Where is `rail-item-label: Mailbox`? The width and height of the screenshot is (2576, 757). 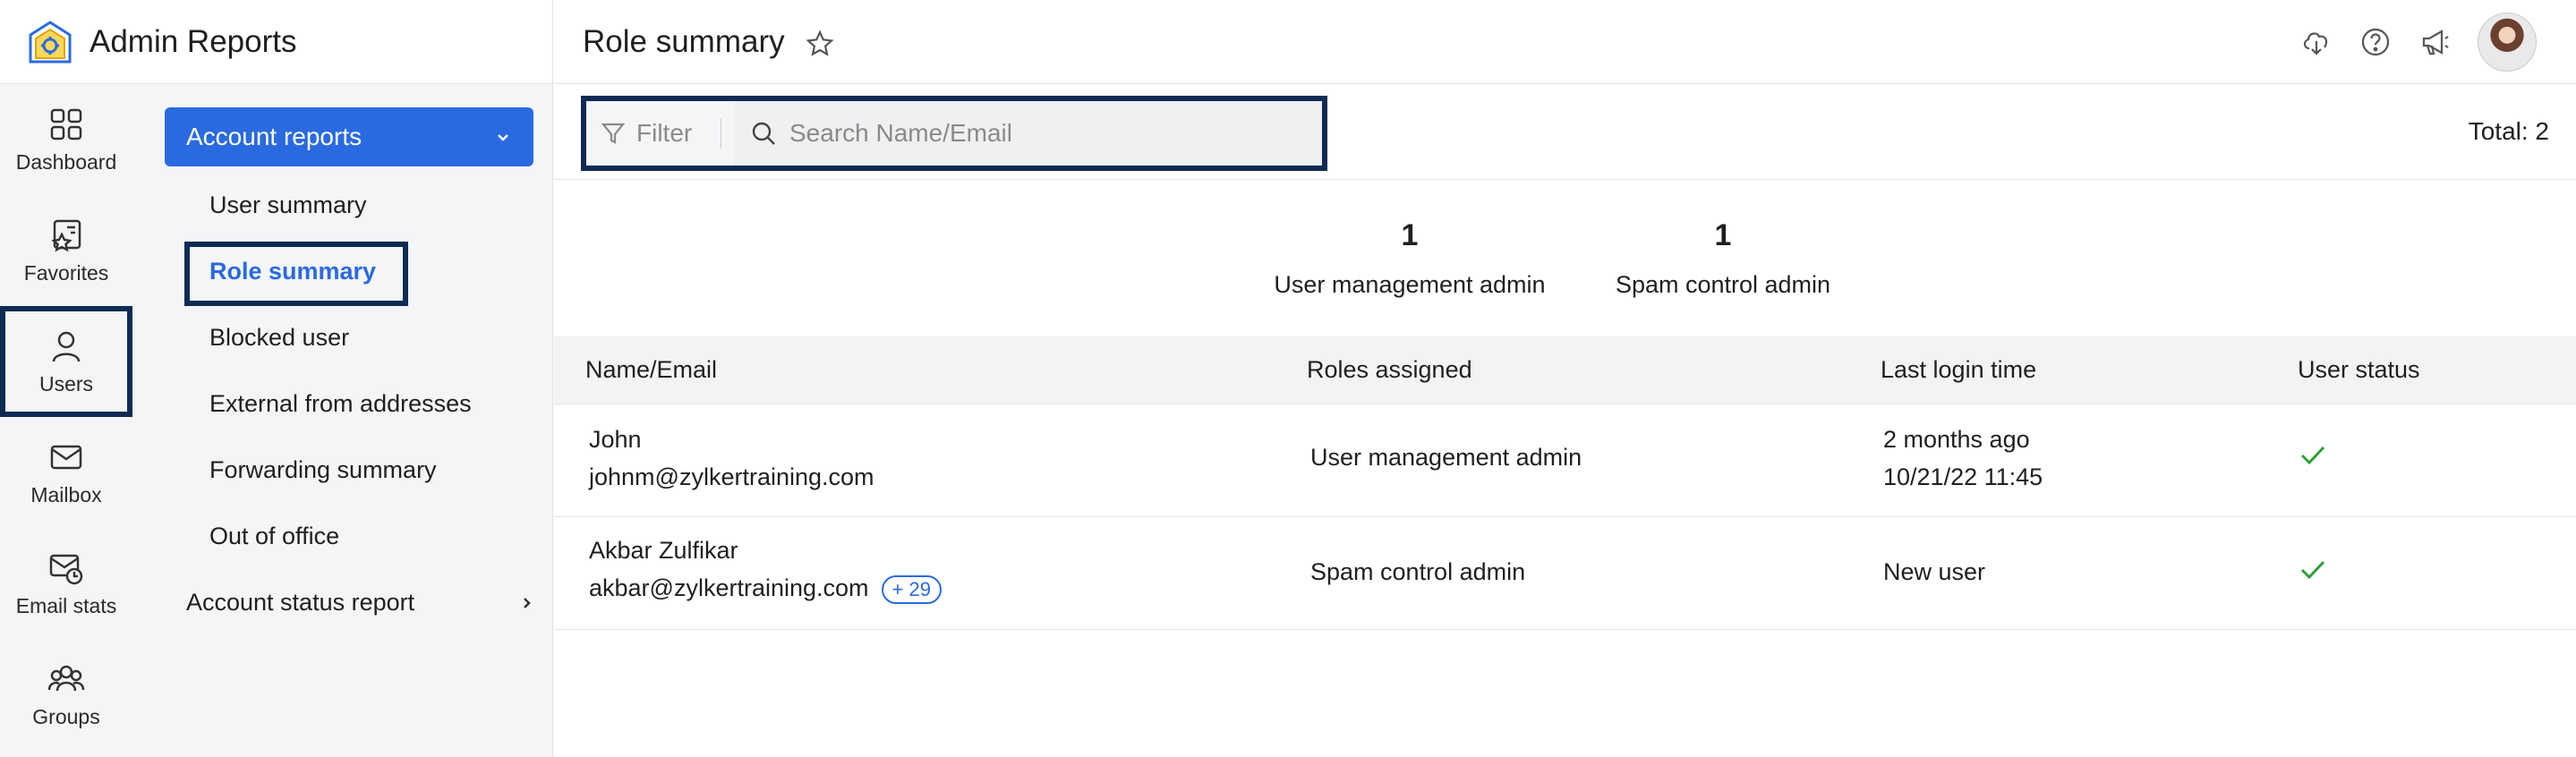 rail-item-label: Mailbox is located at coordinates (66, 494).